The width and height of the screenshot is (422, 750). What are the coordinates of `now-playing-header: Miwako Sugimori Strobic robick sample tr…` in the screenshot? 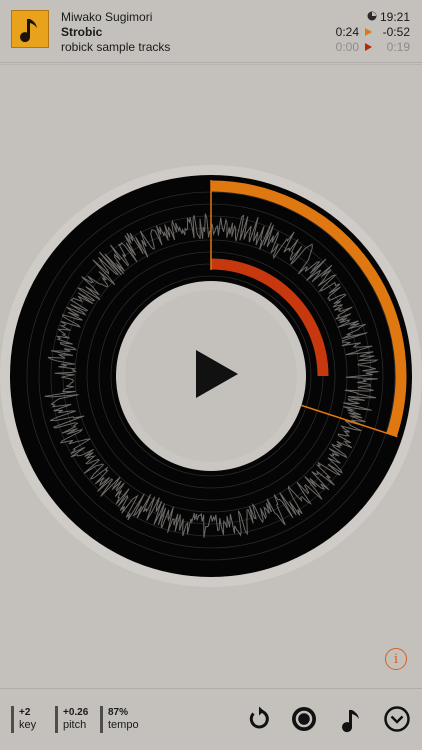 It's located at (211, 31).